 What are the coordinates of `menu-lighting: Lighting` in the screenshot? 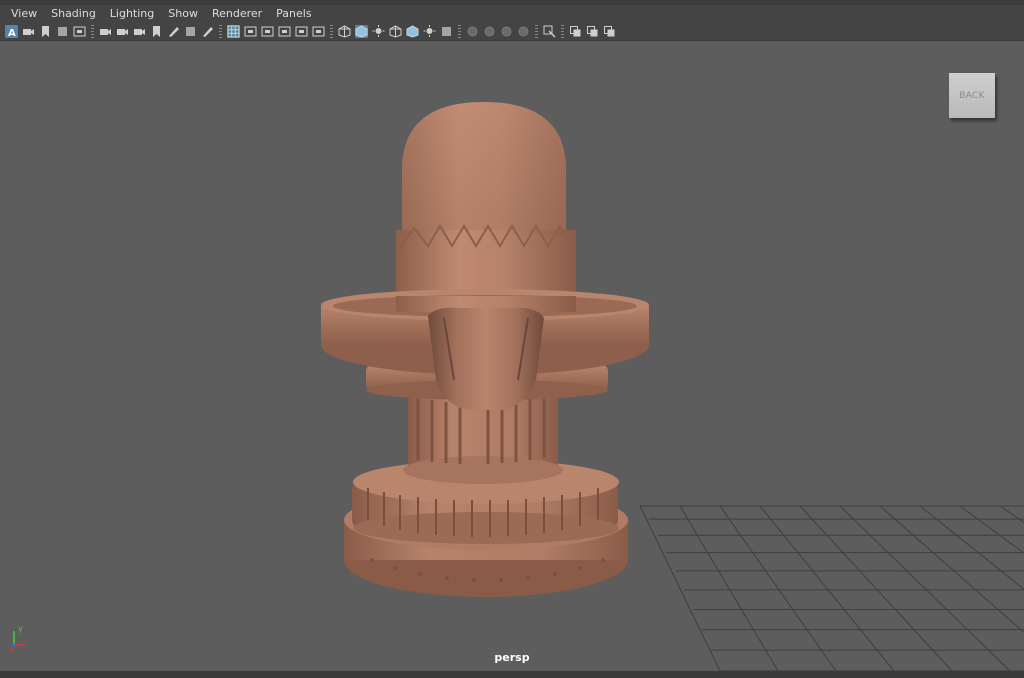 It's located at (132, 13).